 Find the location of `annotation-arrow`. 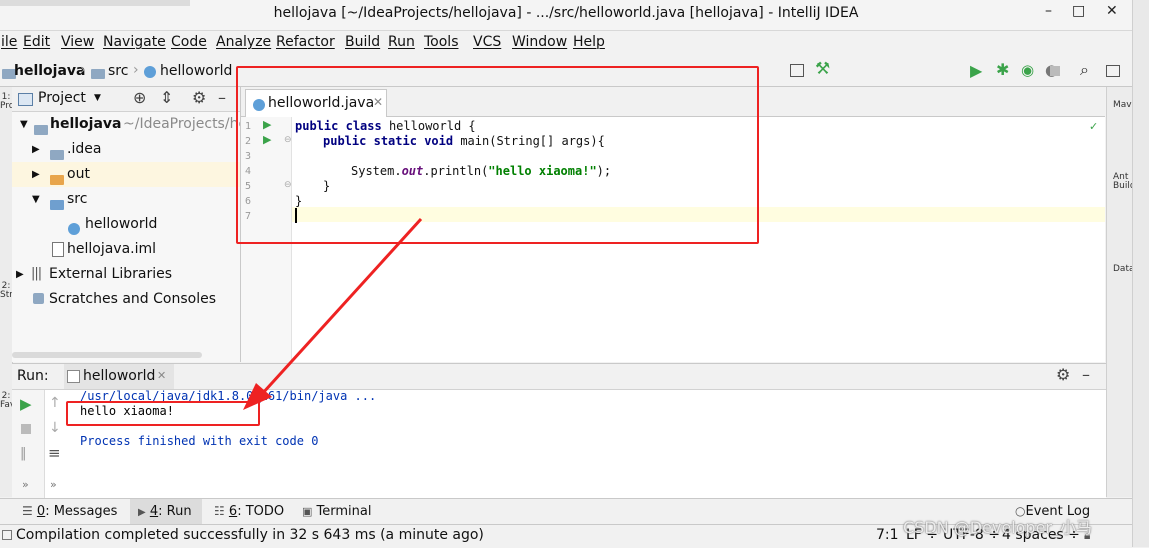

annotation-arrow is located at coordinates (333, 313).